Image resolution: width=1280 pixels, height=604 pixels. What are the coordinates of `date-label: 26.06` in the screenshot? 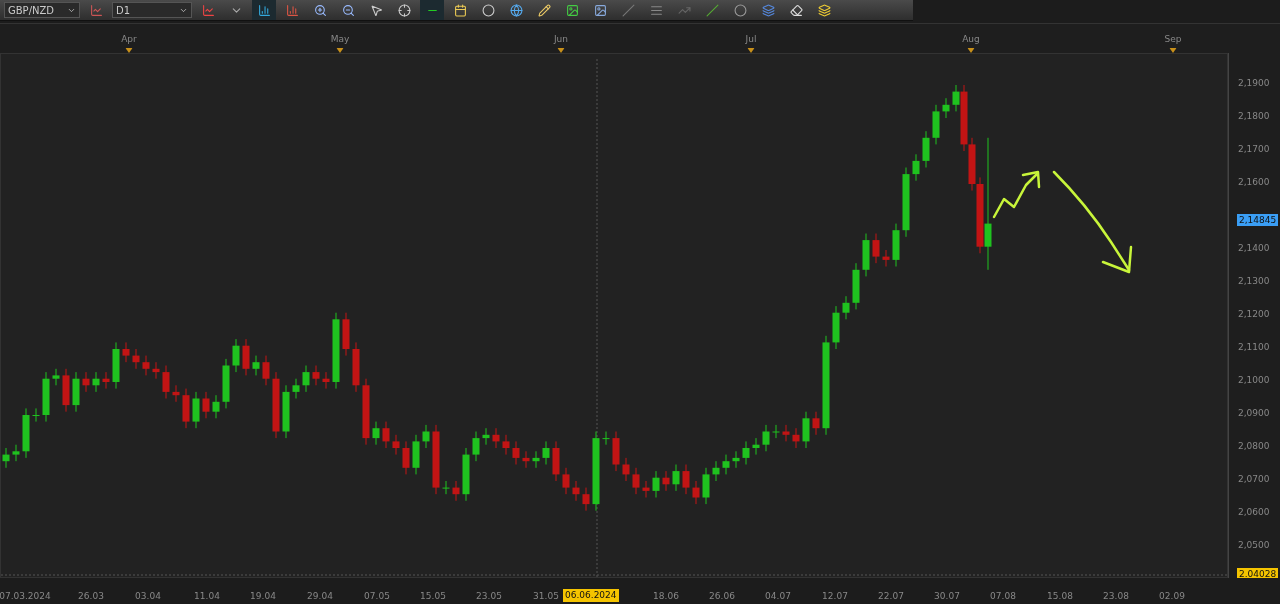 It's located at (722, 595).